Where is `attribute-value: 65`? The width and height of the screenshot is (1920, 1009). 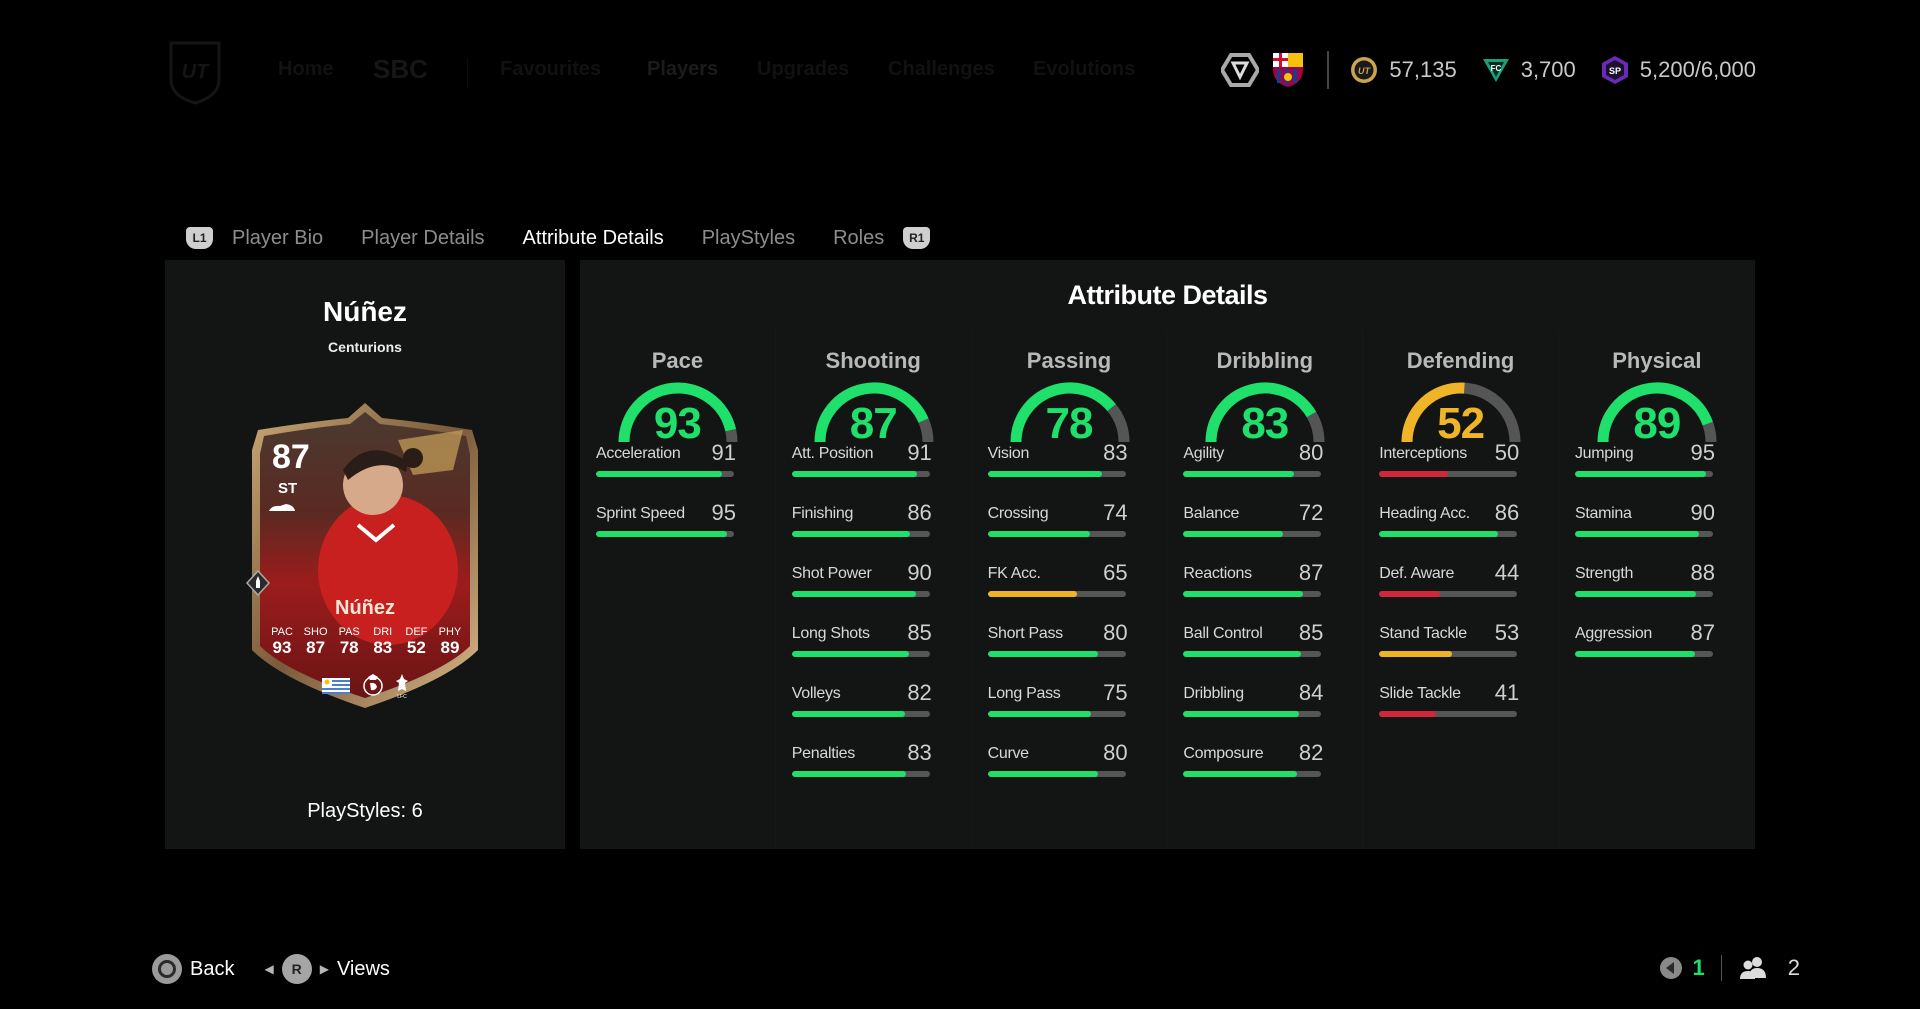 attribute-value: 65 is located at coordinates (1115, 572).